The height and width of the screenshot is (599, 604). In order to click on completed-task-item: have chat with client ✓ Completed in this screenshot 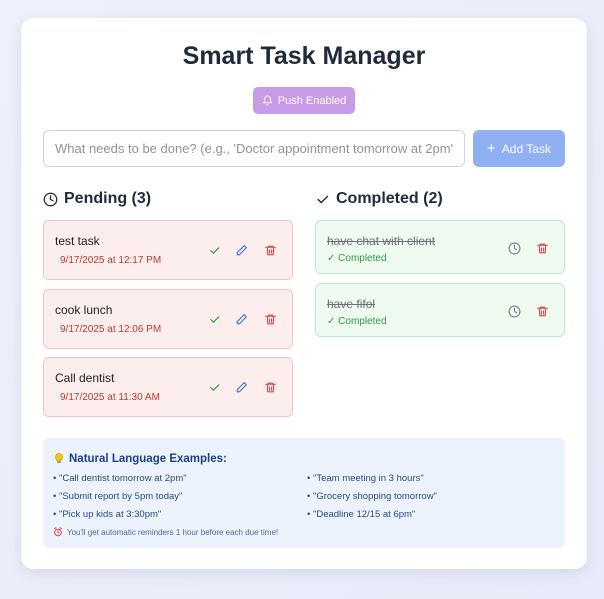, I will do `click(440, 247)`.